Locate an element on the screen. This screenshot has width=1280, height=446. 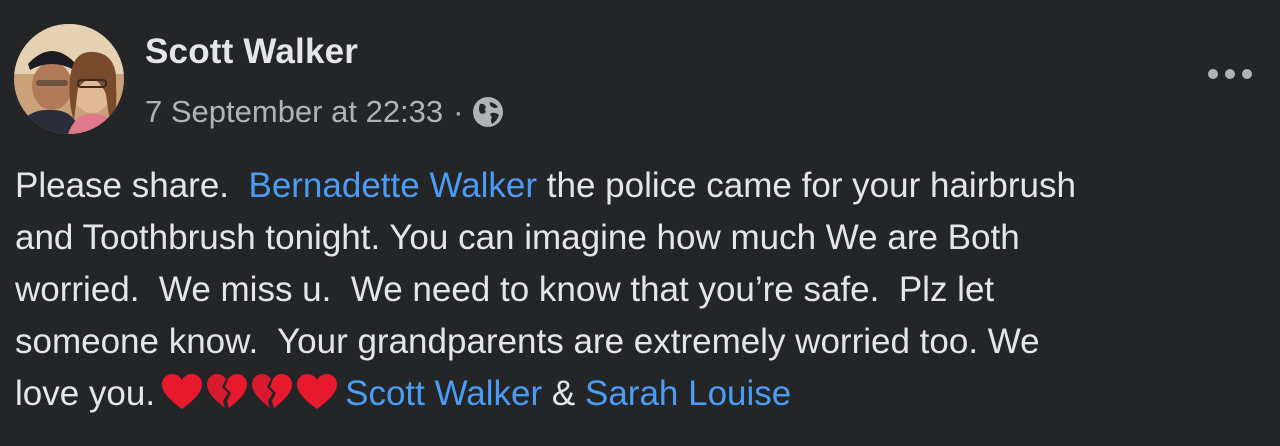
post-text-segment: love you. is located at coordinates (85, 393).